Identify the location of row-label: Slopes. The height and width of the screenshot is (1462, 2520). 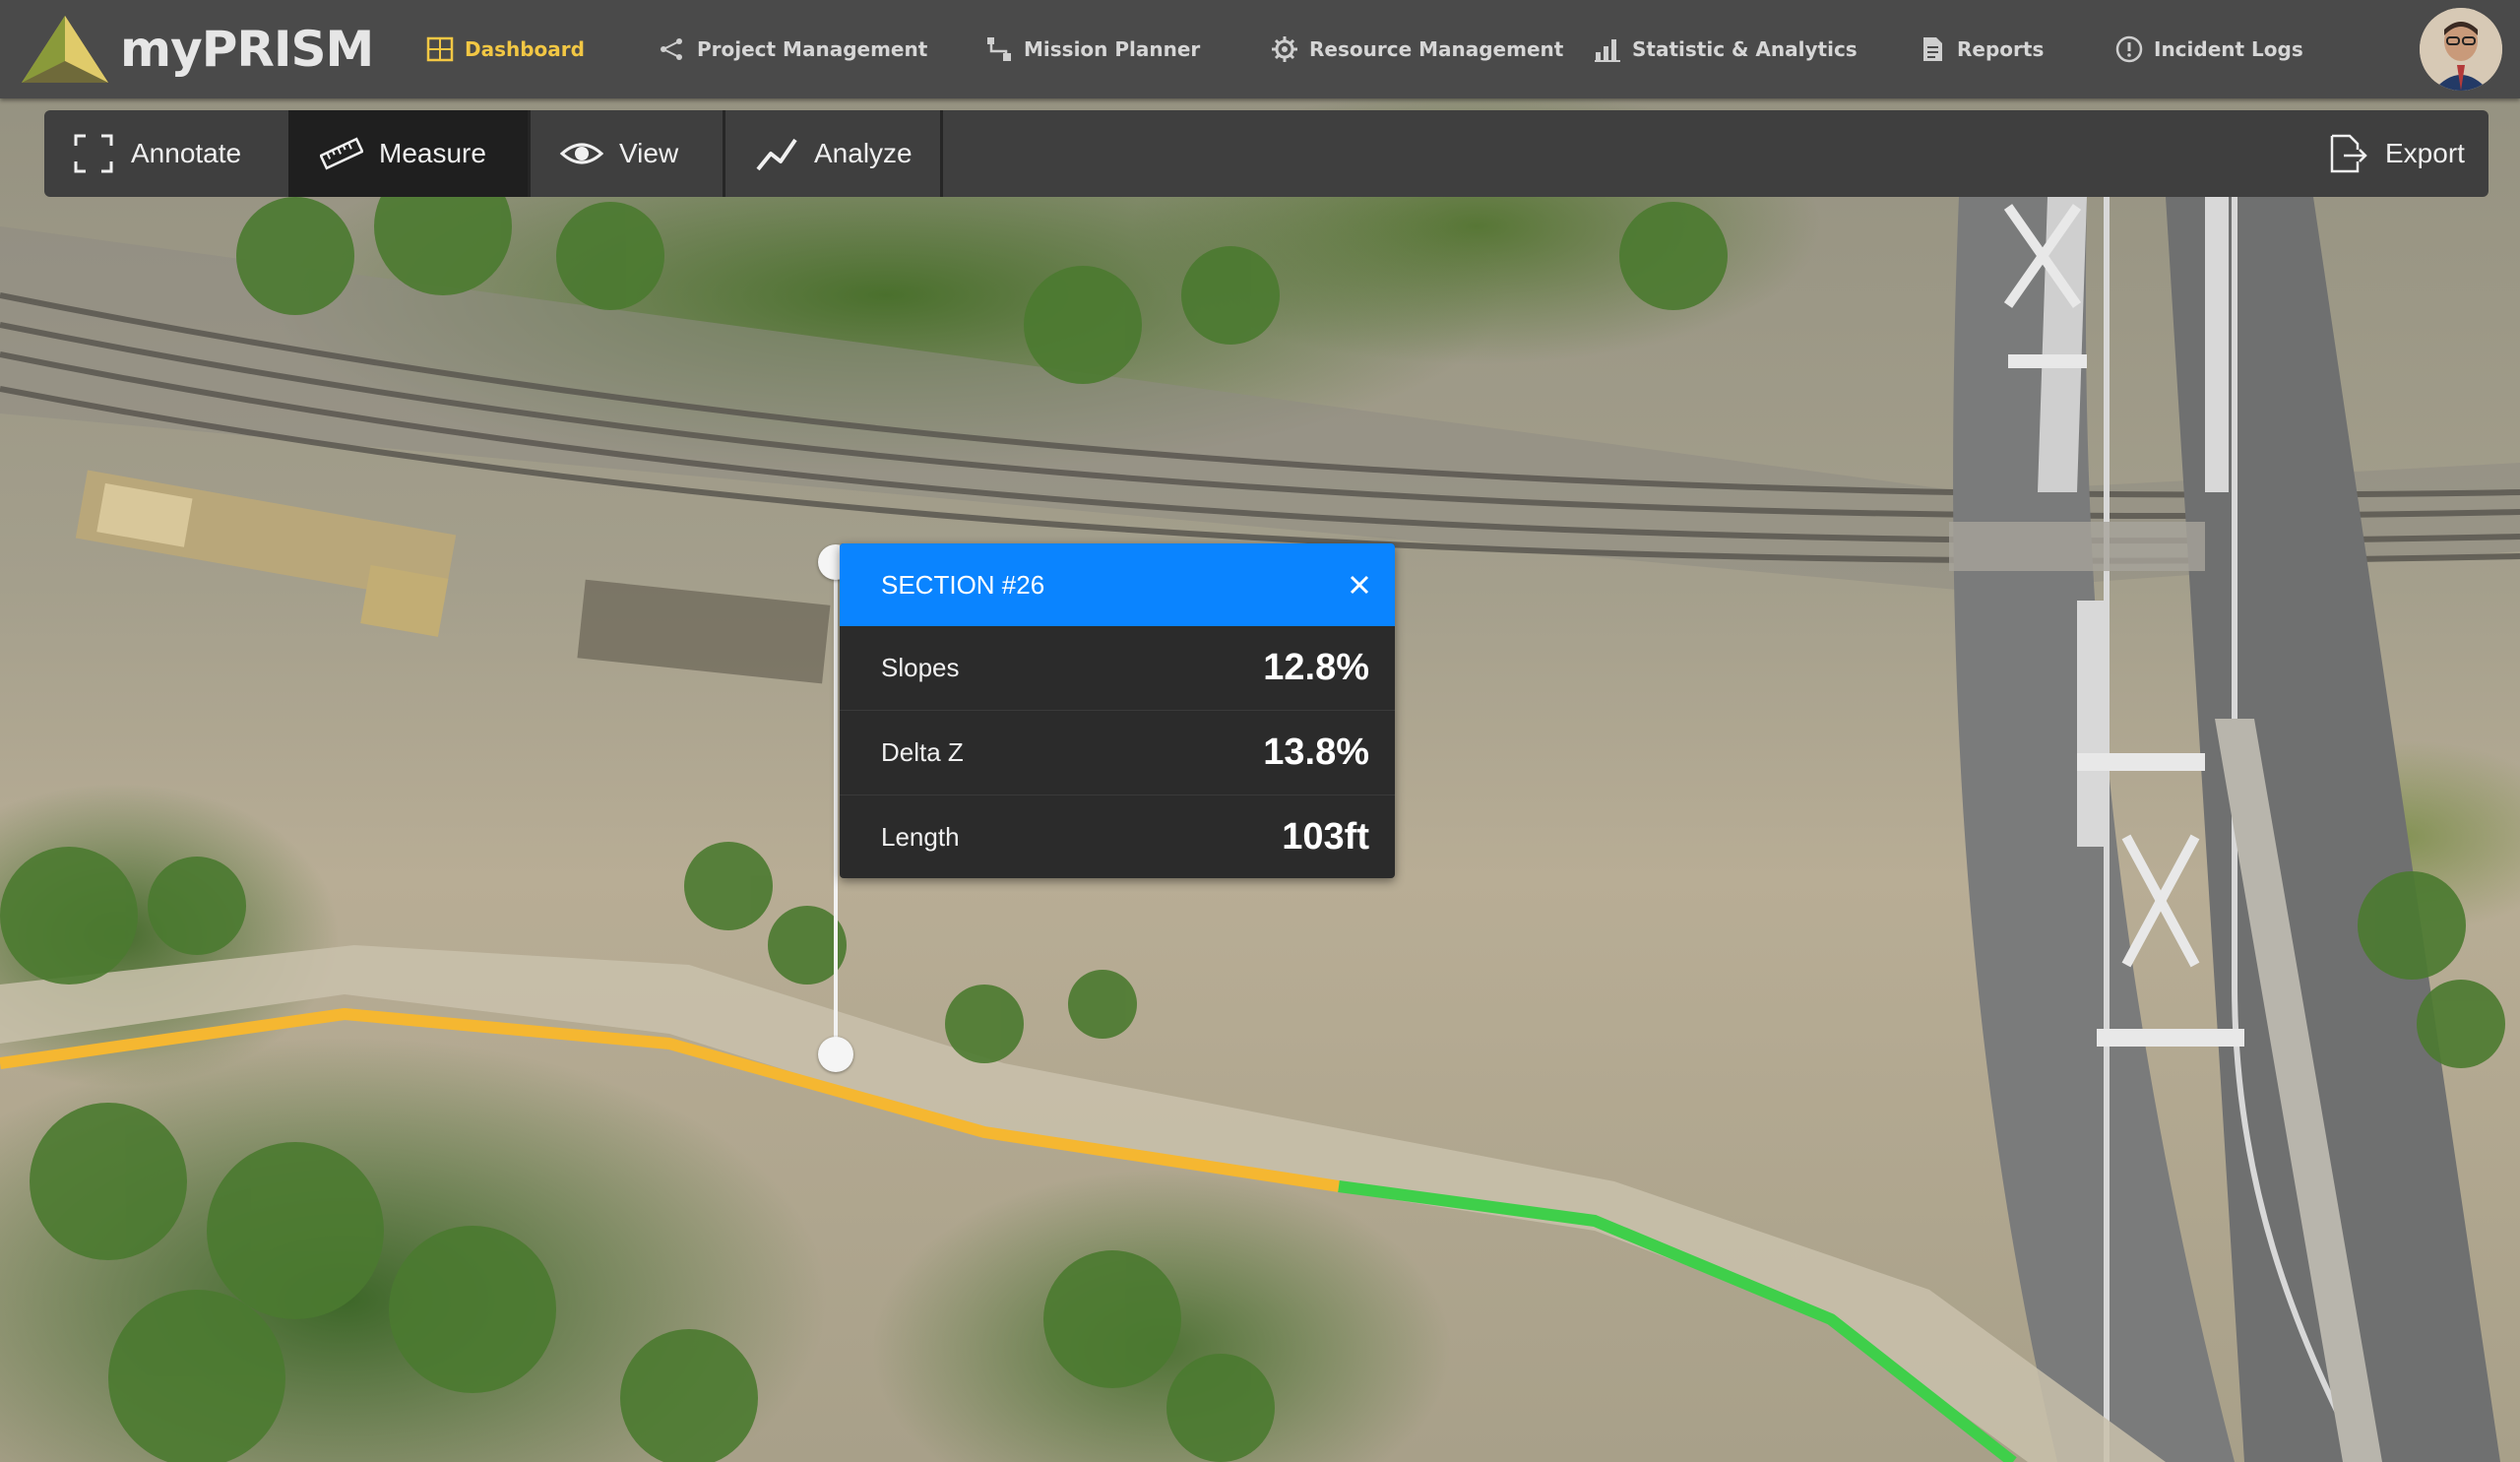
(920, 667).